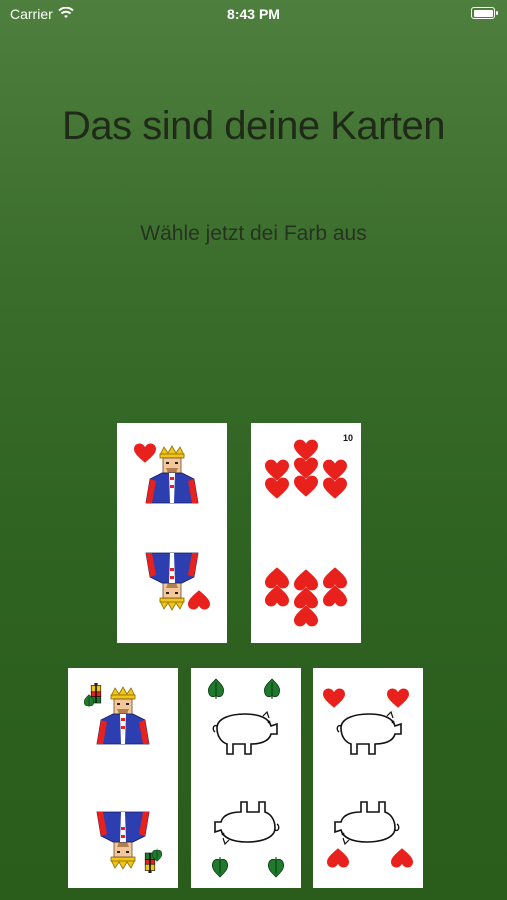 This screenshot has width=507, height=900. Describe the element at coordinates (368, 778) in the screenshot. I see `card-heart-ace` at that location.